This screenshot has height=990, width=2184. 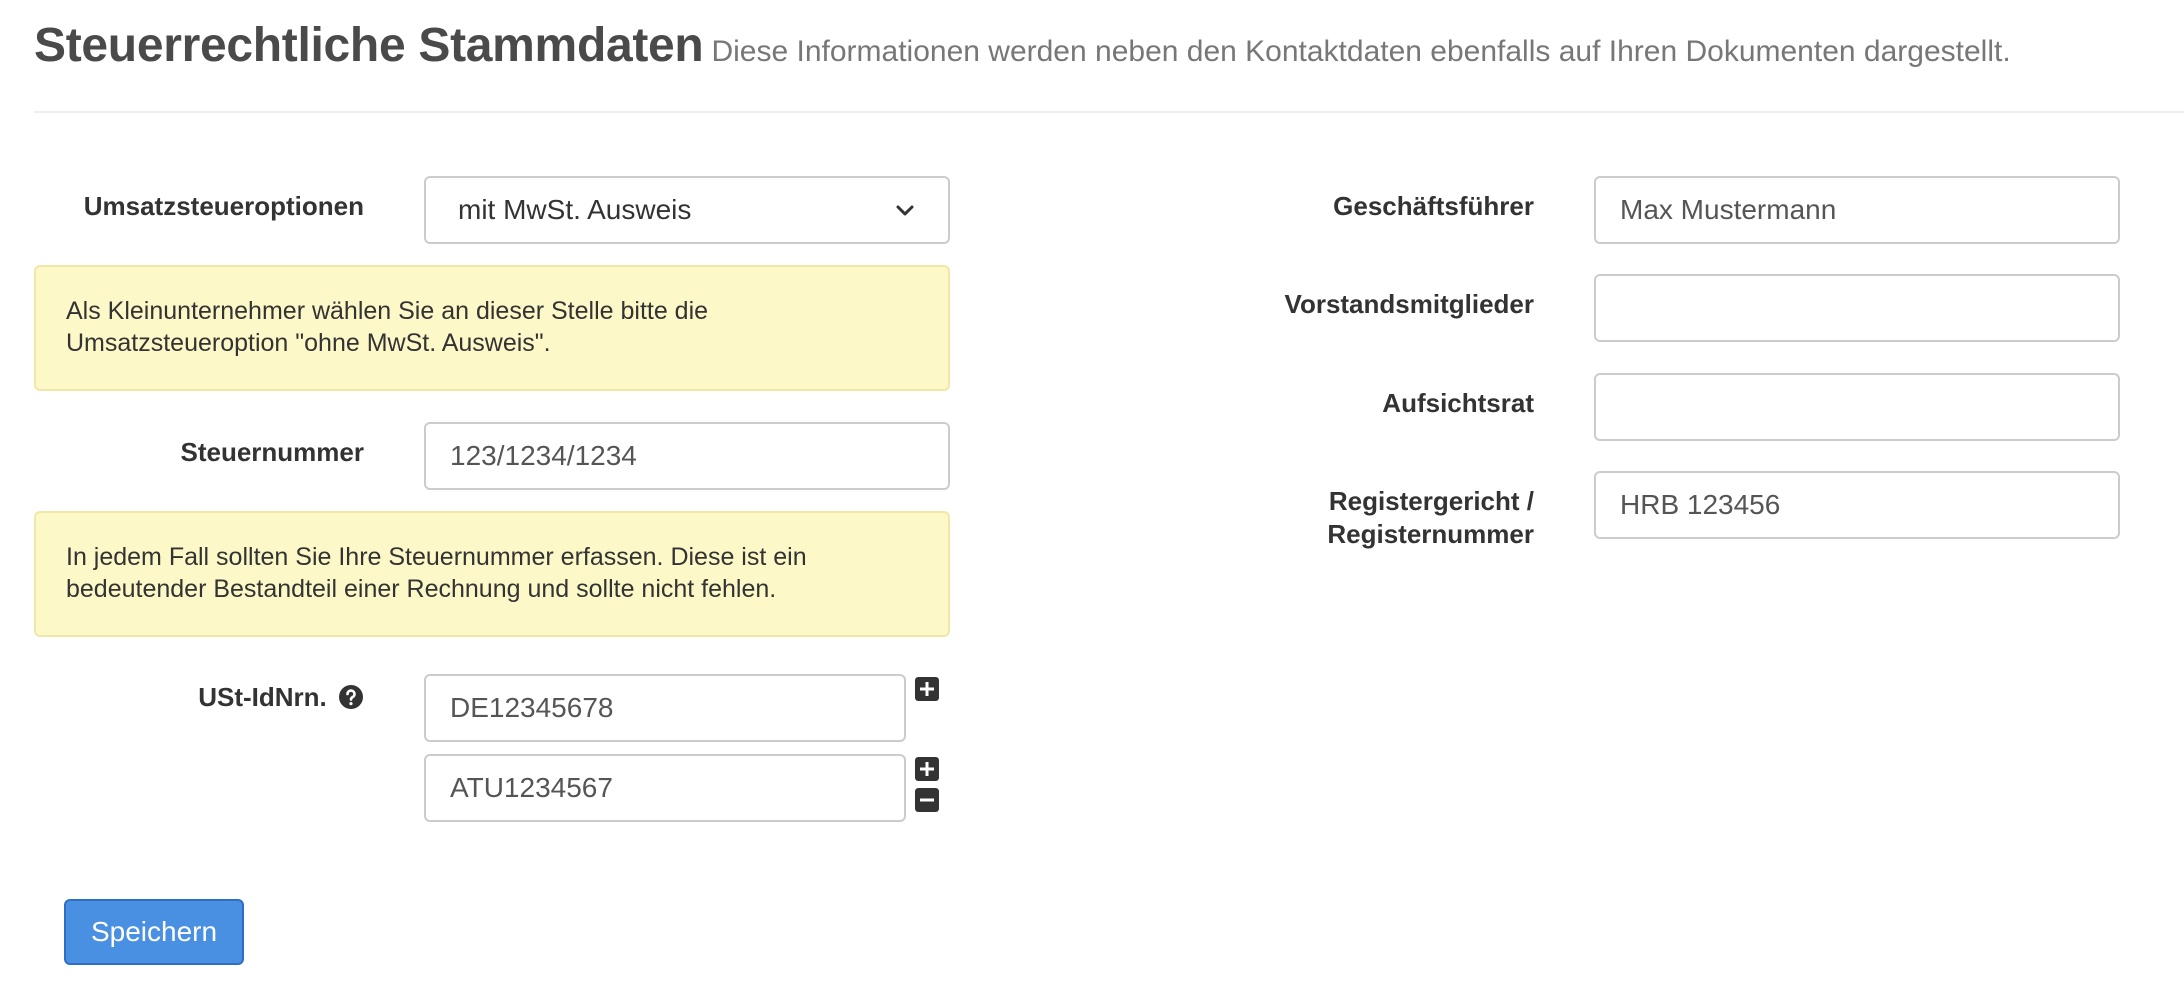 What do you see at coordinates (665, 788) in the screenshot?
I see `vat-id-input-2: ATU1234567` at bounding box center [665, 788].